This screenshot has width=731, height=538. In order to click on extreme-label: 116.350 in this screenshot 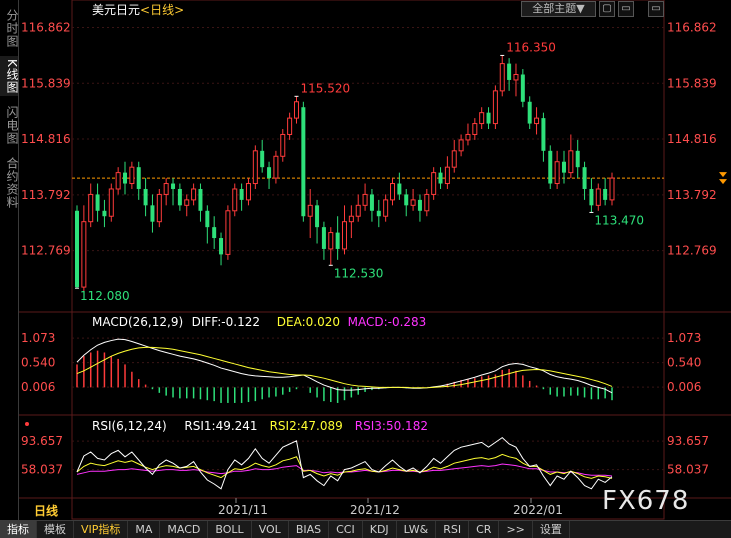, I will do `click(531, 47)`.